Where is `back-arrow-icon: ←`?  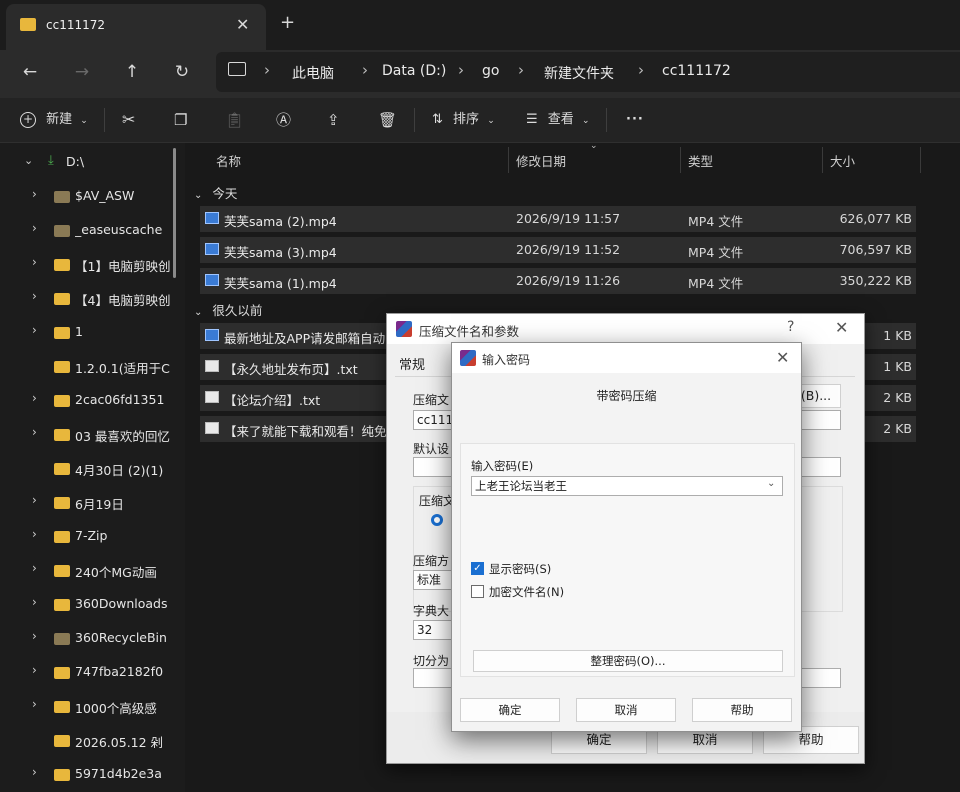
back-arrow-icon: ← is located at coordinates (30, 72).